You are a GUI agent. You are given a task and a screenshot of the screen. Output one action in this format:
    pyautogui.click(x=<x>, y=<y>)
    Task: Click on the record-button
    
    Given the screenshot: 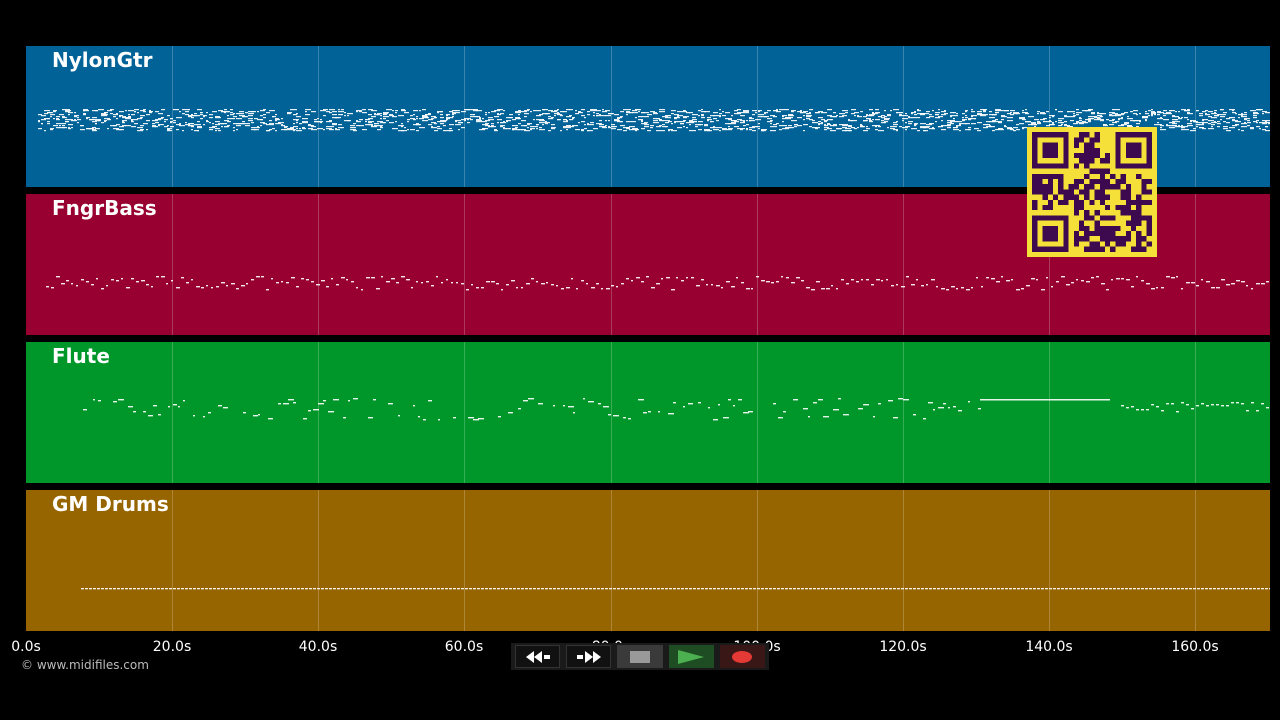 What is the action you would take?
    pyautogui.click(x=742, y=656)
    